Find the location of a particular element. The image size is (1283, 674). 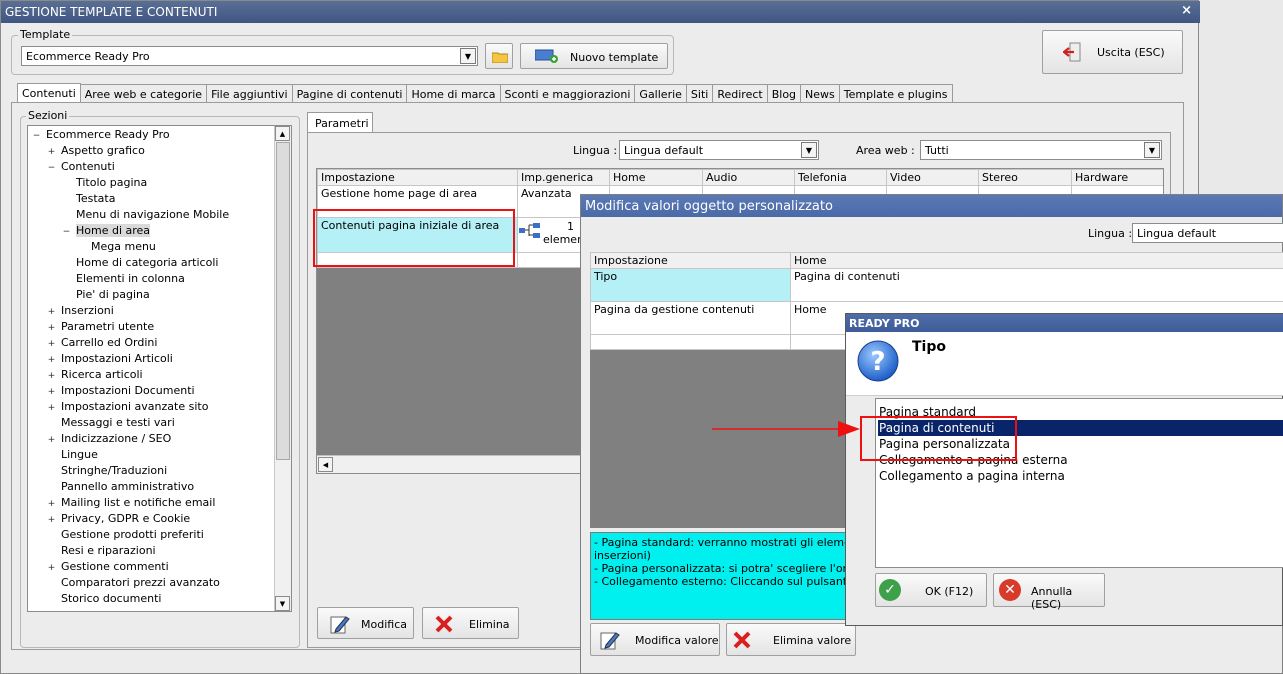

tab-item: Sconti e maggiorazioni is located at coordinates (567, 93).